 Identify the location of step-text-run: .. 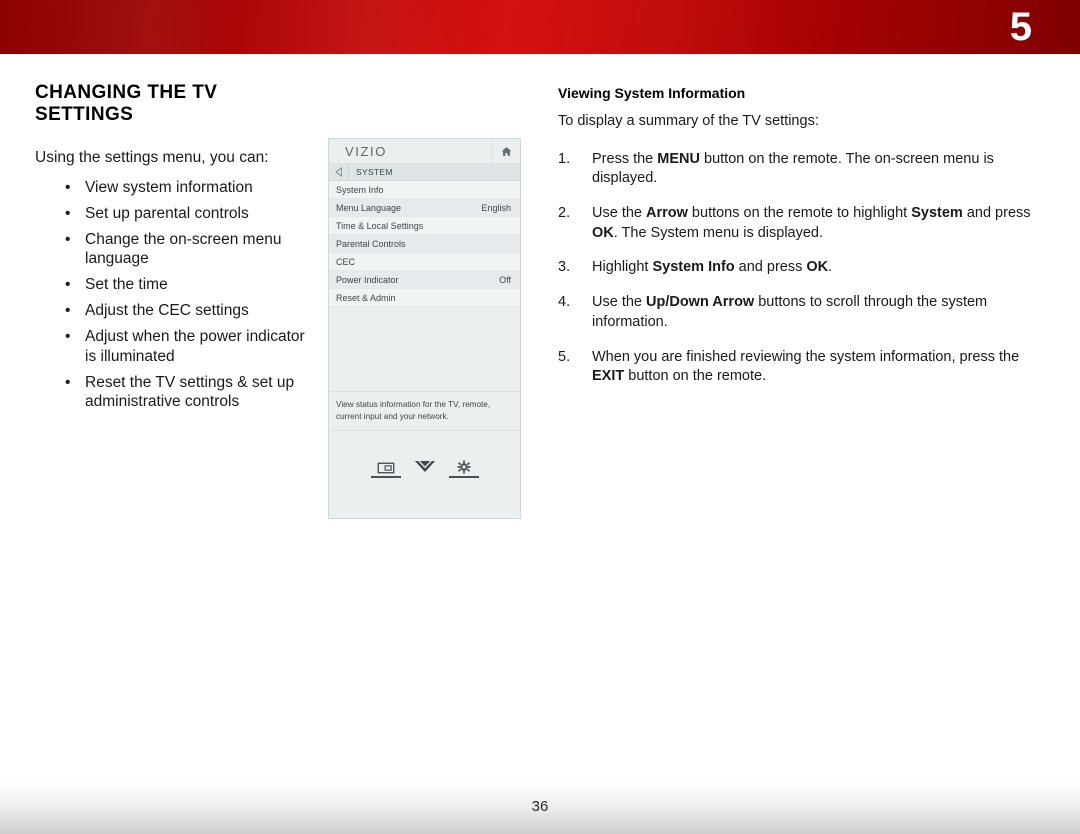
(830, 267).